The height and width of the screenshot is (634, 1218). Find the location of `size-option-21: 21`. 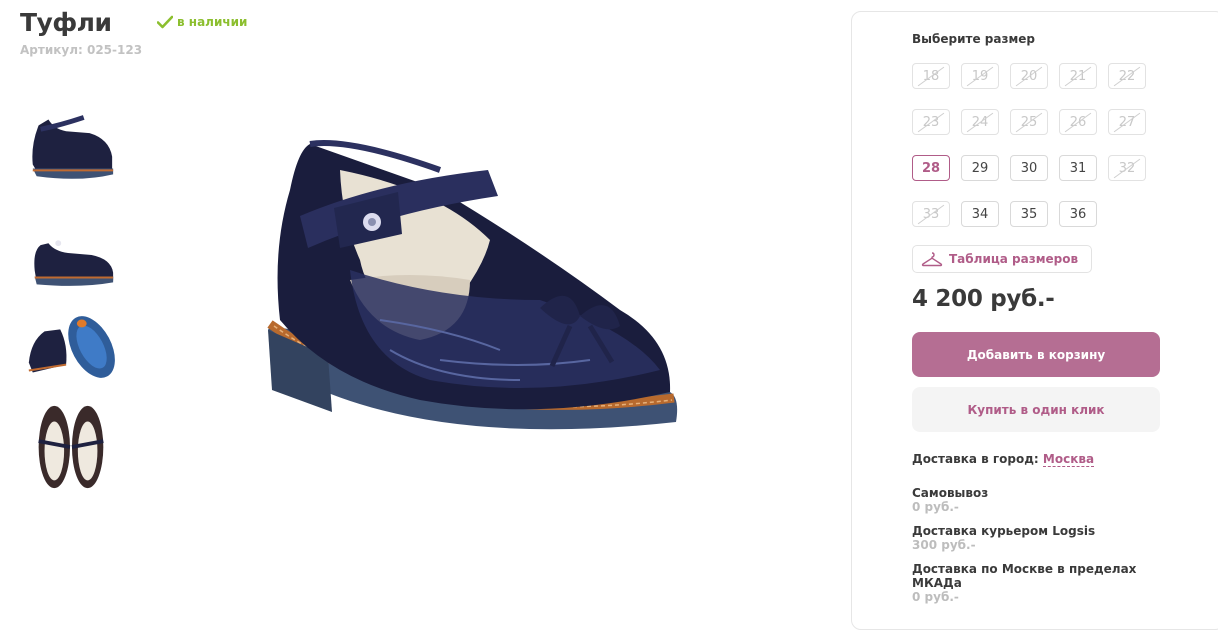

size-option-21: 21 is located at coordinates (1078, 76).